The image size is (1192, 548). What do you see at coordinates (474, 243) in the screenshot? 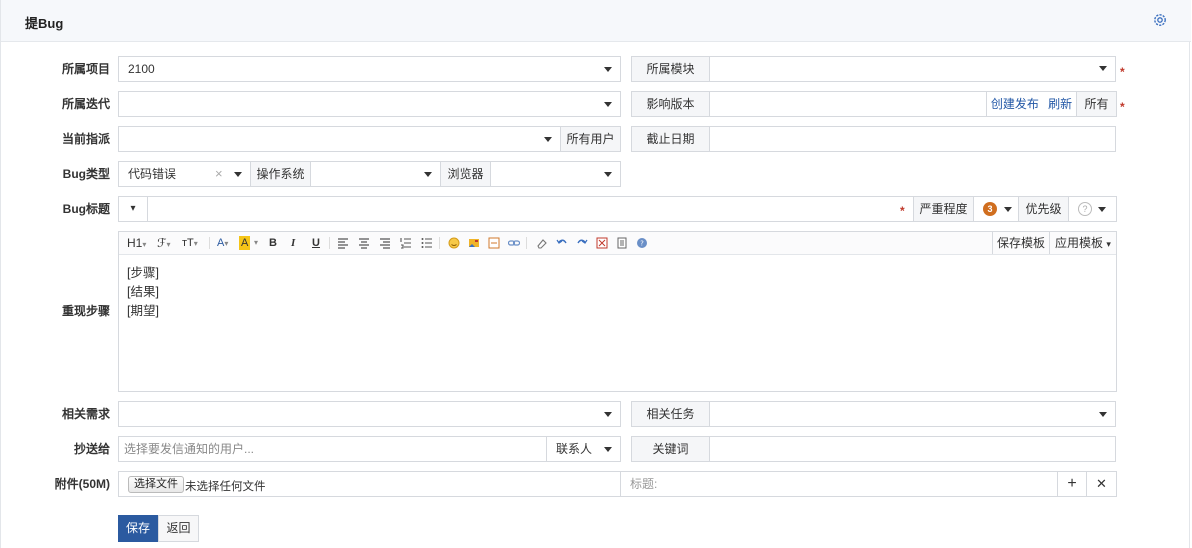
I see `image-icon` at bounding box center [474, 243].